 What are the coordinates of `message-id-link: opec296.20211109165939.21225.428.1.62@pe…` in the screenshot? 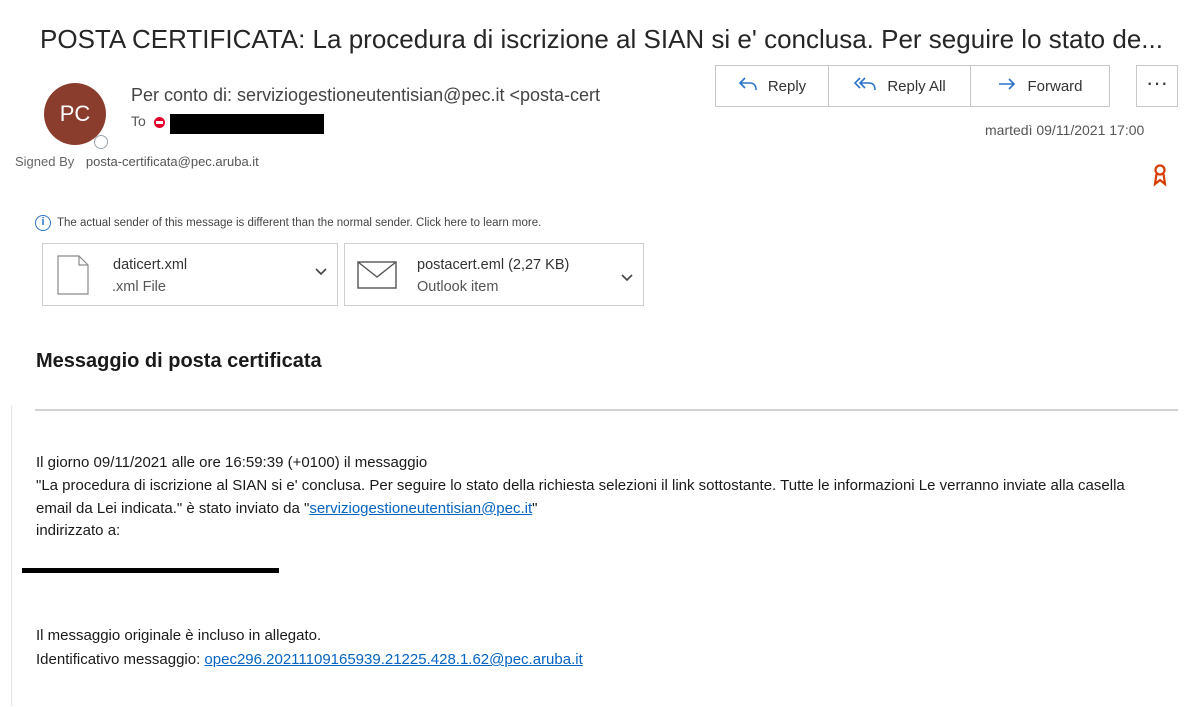 It's located at (393, 659).